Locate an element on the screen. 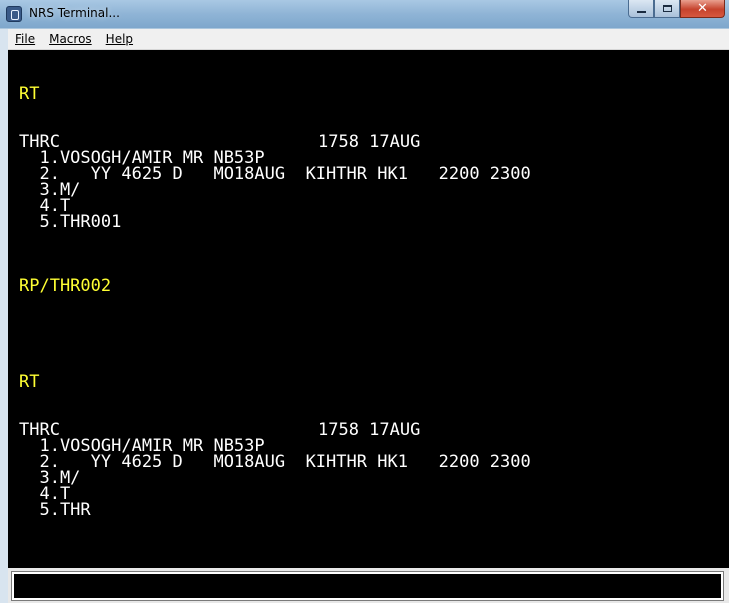 The width and height of the screenshot is (729, 603). close-button: ✕ is located at coordinates (702, 9).